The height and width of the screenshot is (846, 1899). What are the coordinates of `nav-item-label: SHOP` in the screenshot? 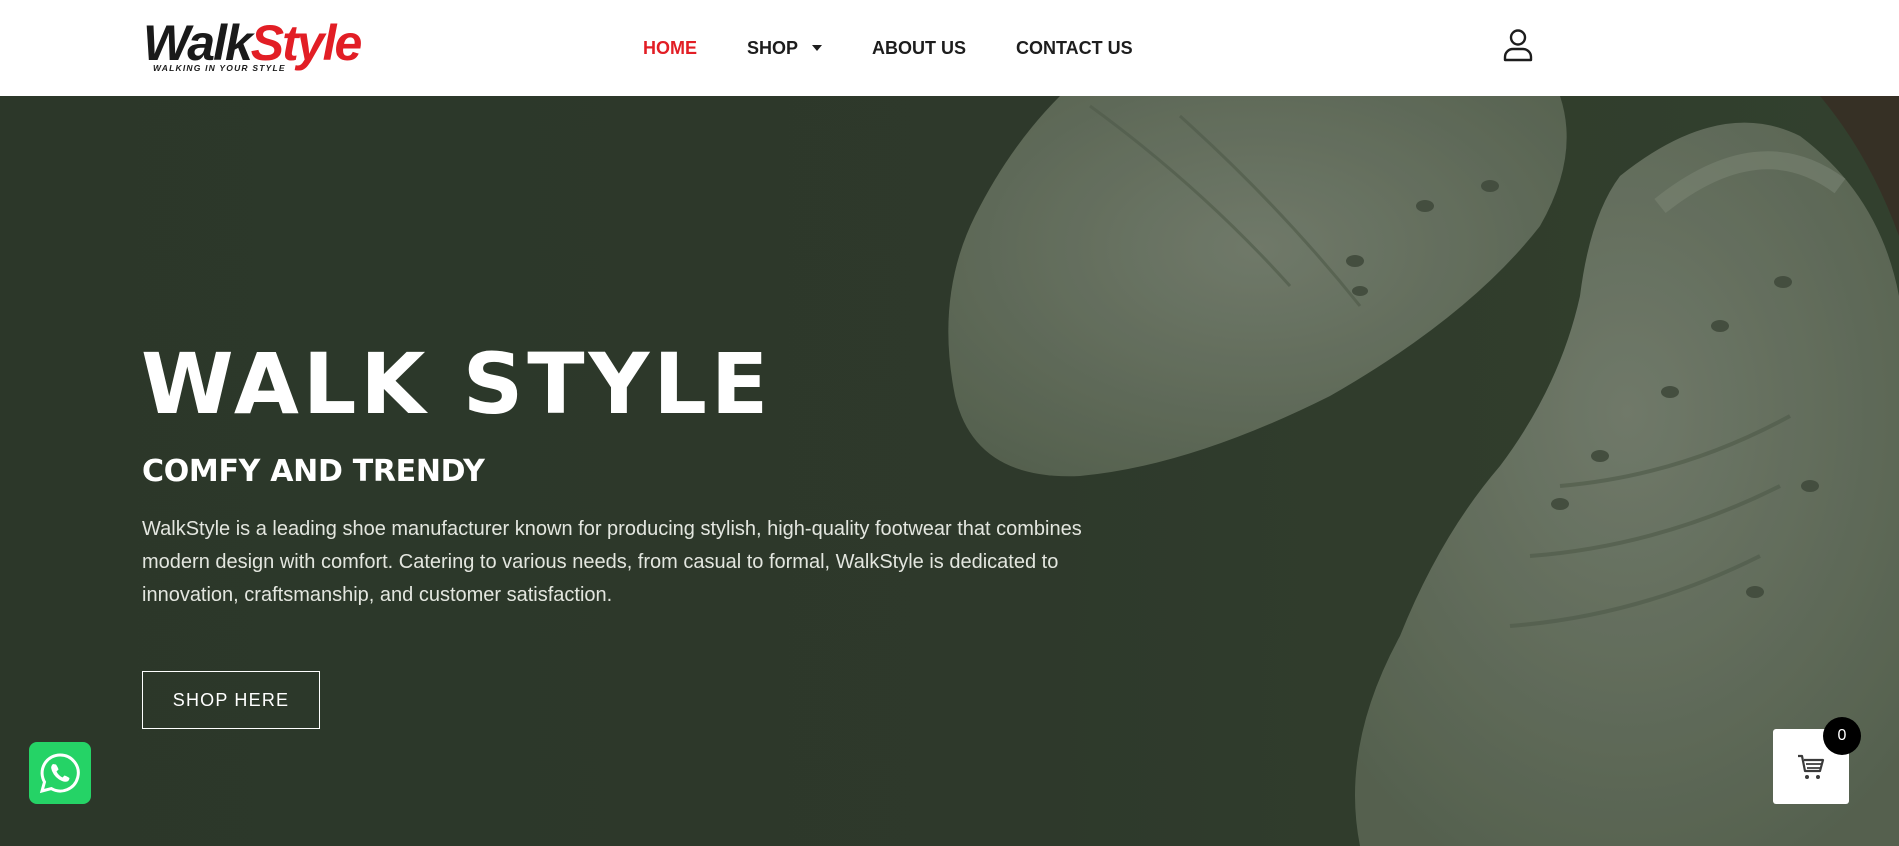 It's located at (773, 47).